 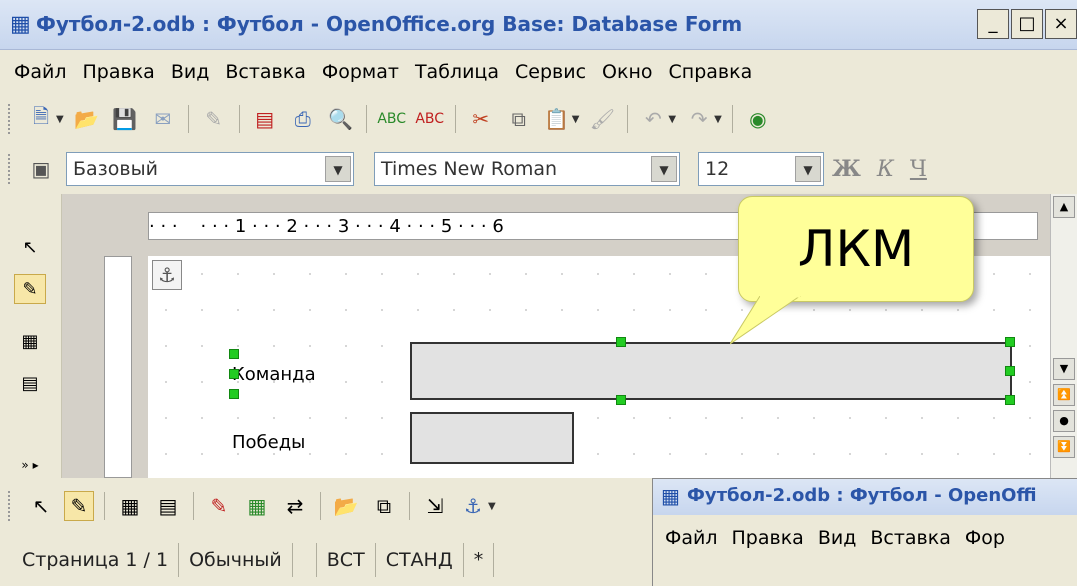 What do you see at coordinates (274, 374) in the screenshot?
I see `label-team: Команда` at bounding box center [274, 374].